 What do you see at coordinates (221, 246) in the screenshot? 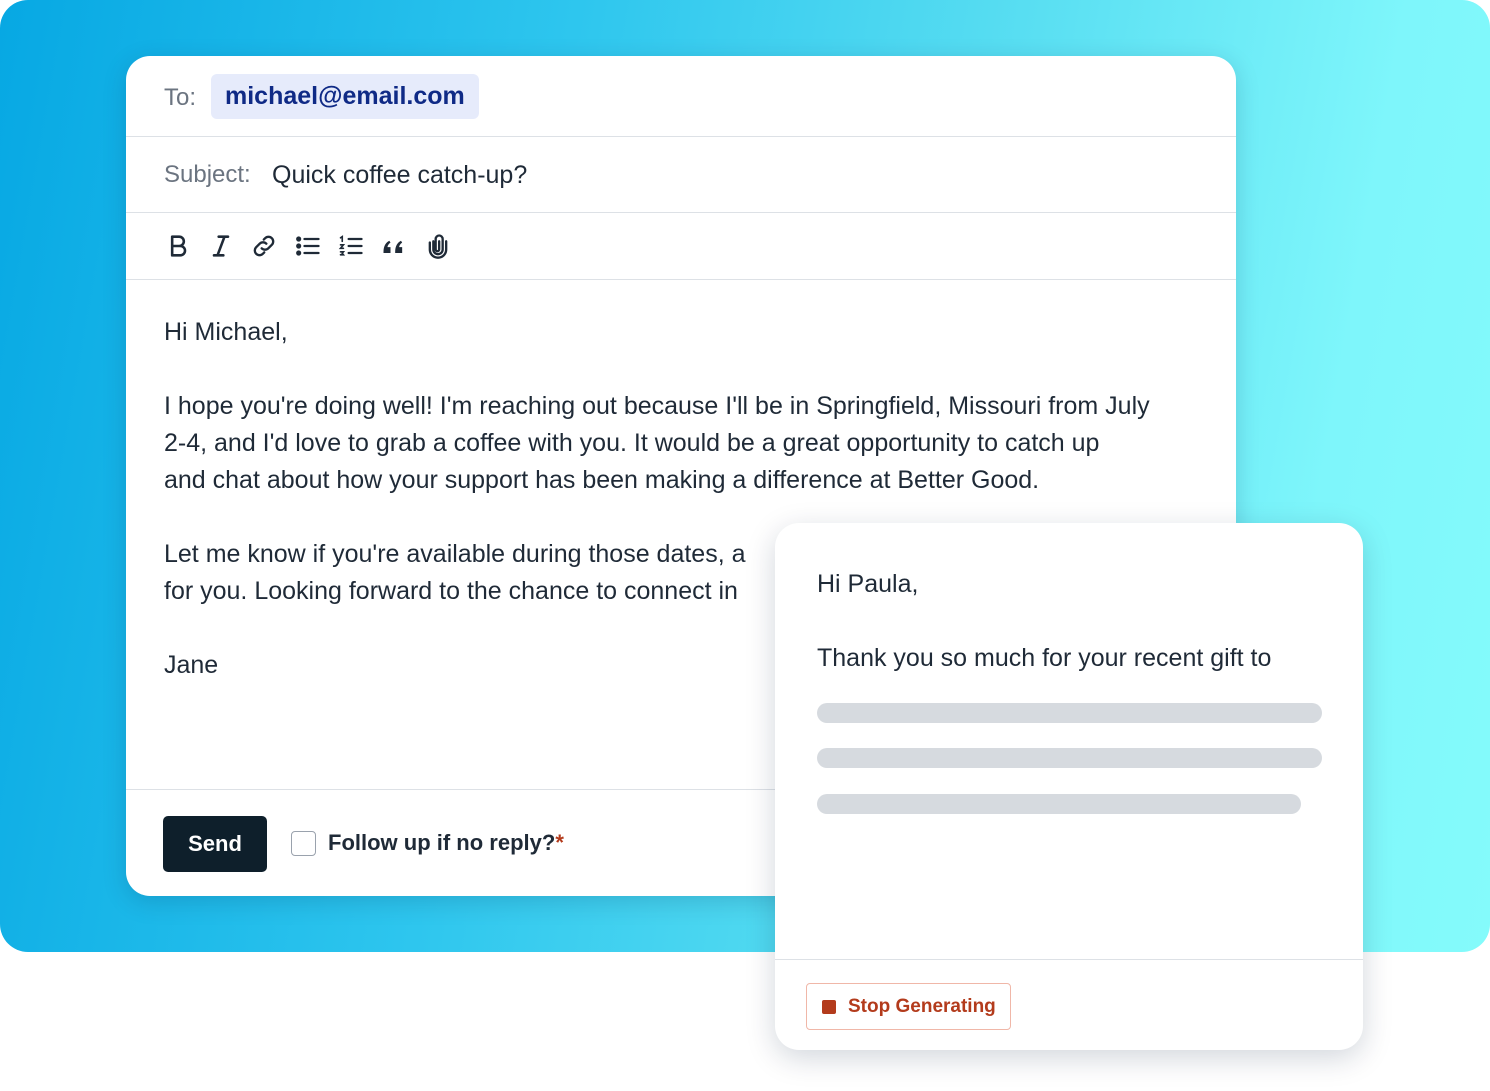
I see `italic-icon` at bounding box center [221, 246].